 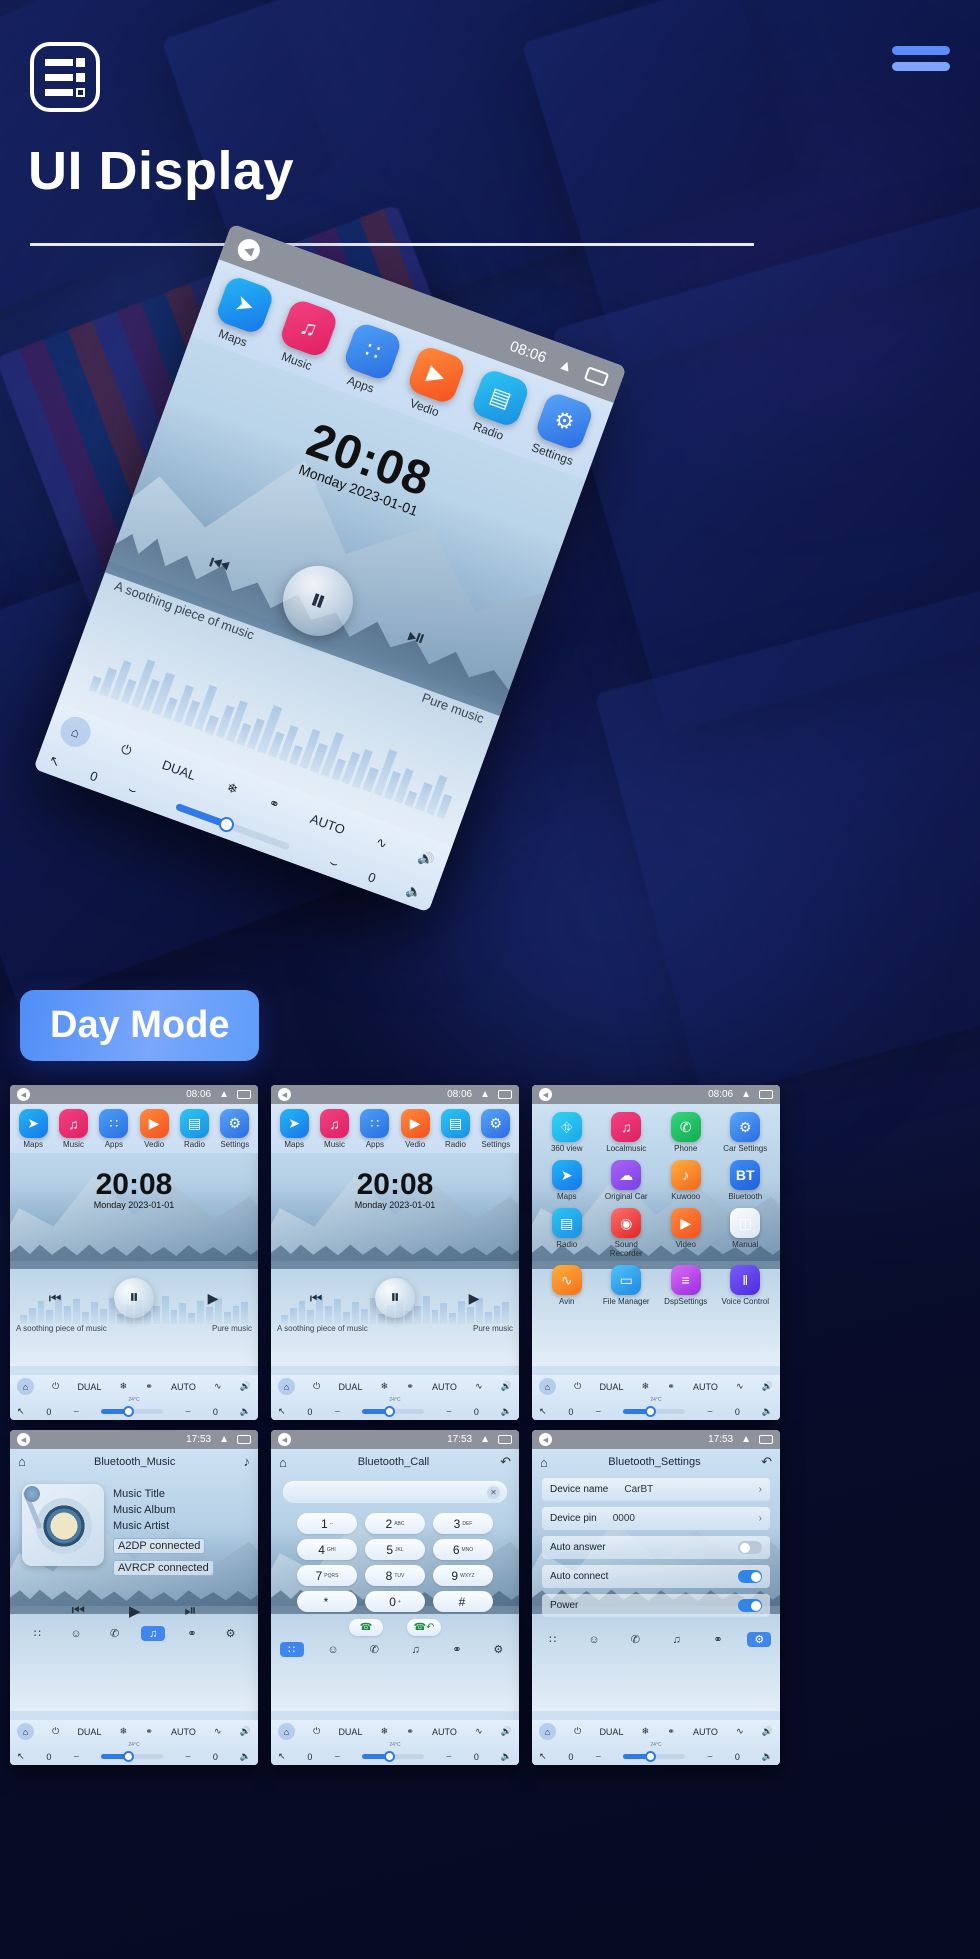 I want to click on dialpad-key-7: 7 PQRS, so click(x=327, y=1575).